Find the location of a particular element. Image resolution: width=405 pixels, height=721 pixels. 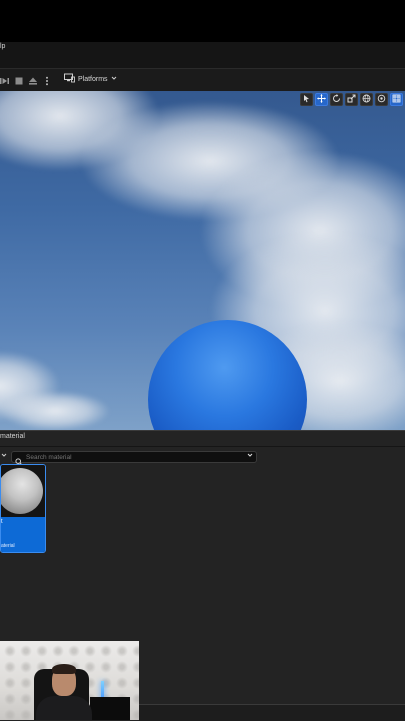

platforms-label: Platforms is located at coordinates (93, 79).